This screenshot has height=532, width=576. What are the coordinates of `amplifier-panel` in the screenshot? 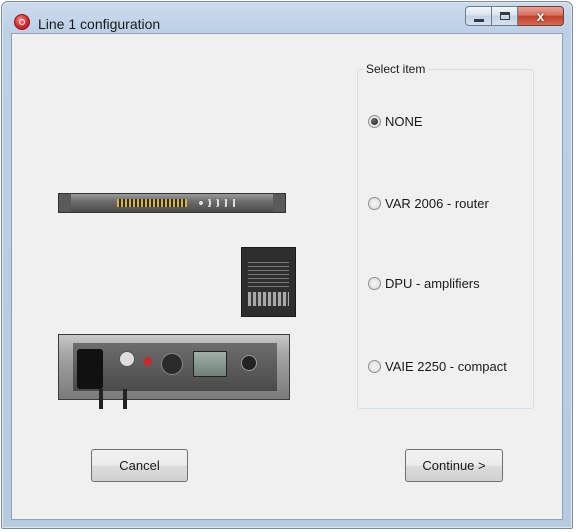 It's located at (268, 299).